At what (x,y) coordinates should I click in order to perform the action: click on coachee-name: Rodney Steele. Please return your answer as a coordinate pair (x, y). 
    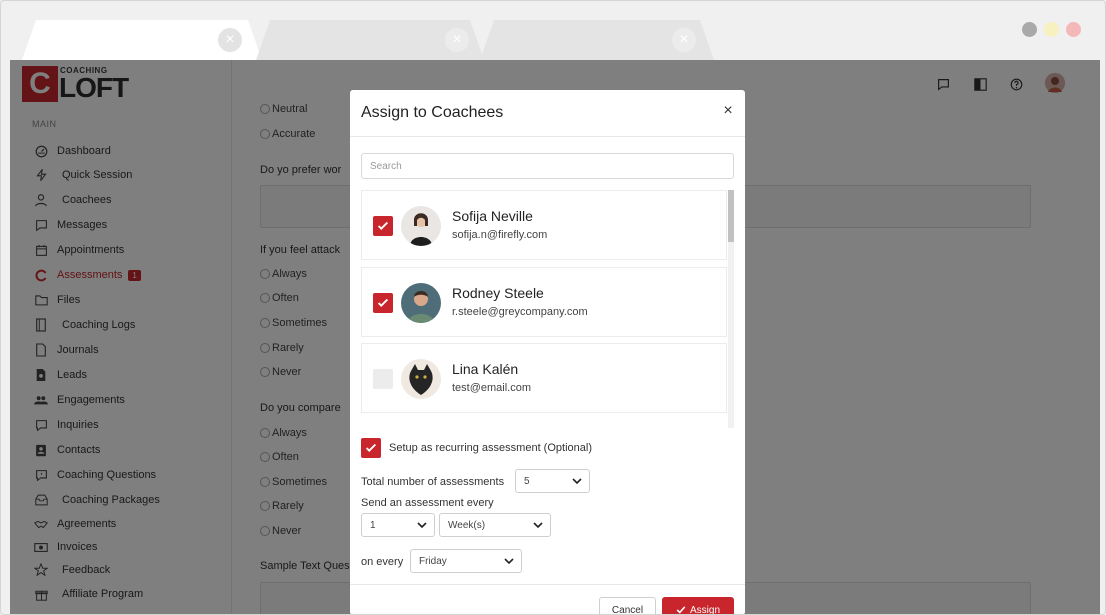
    Looking at the image, I should click on (498, 293).